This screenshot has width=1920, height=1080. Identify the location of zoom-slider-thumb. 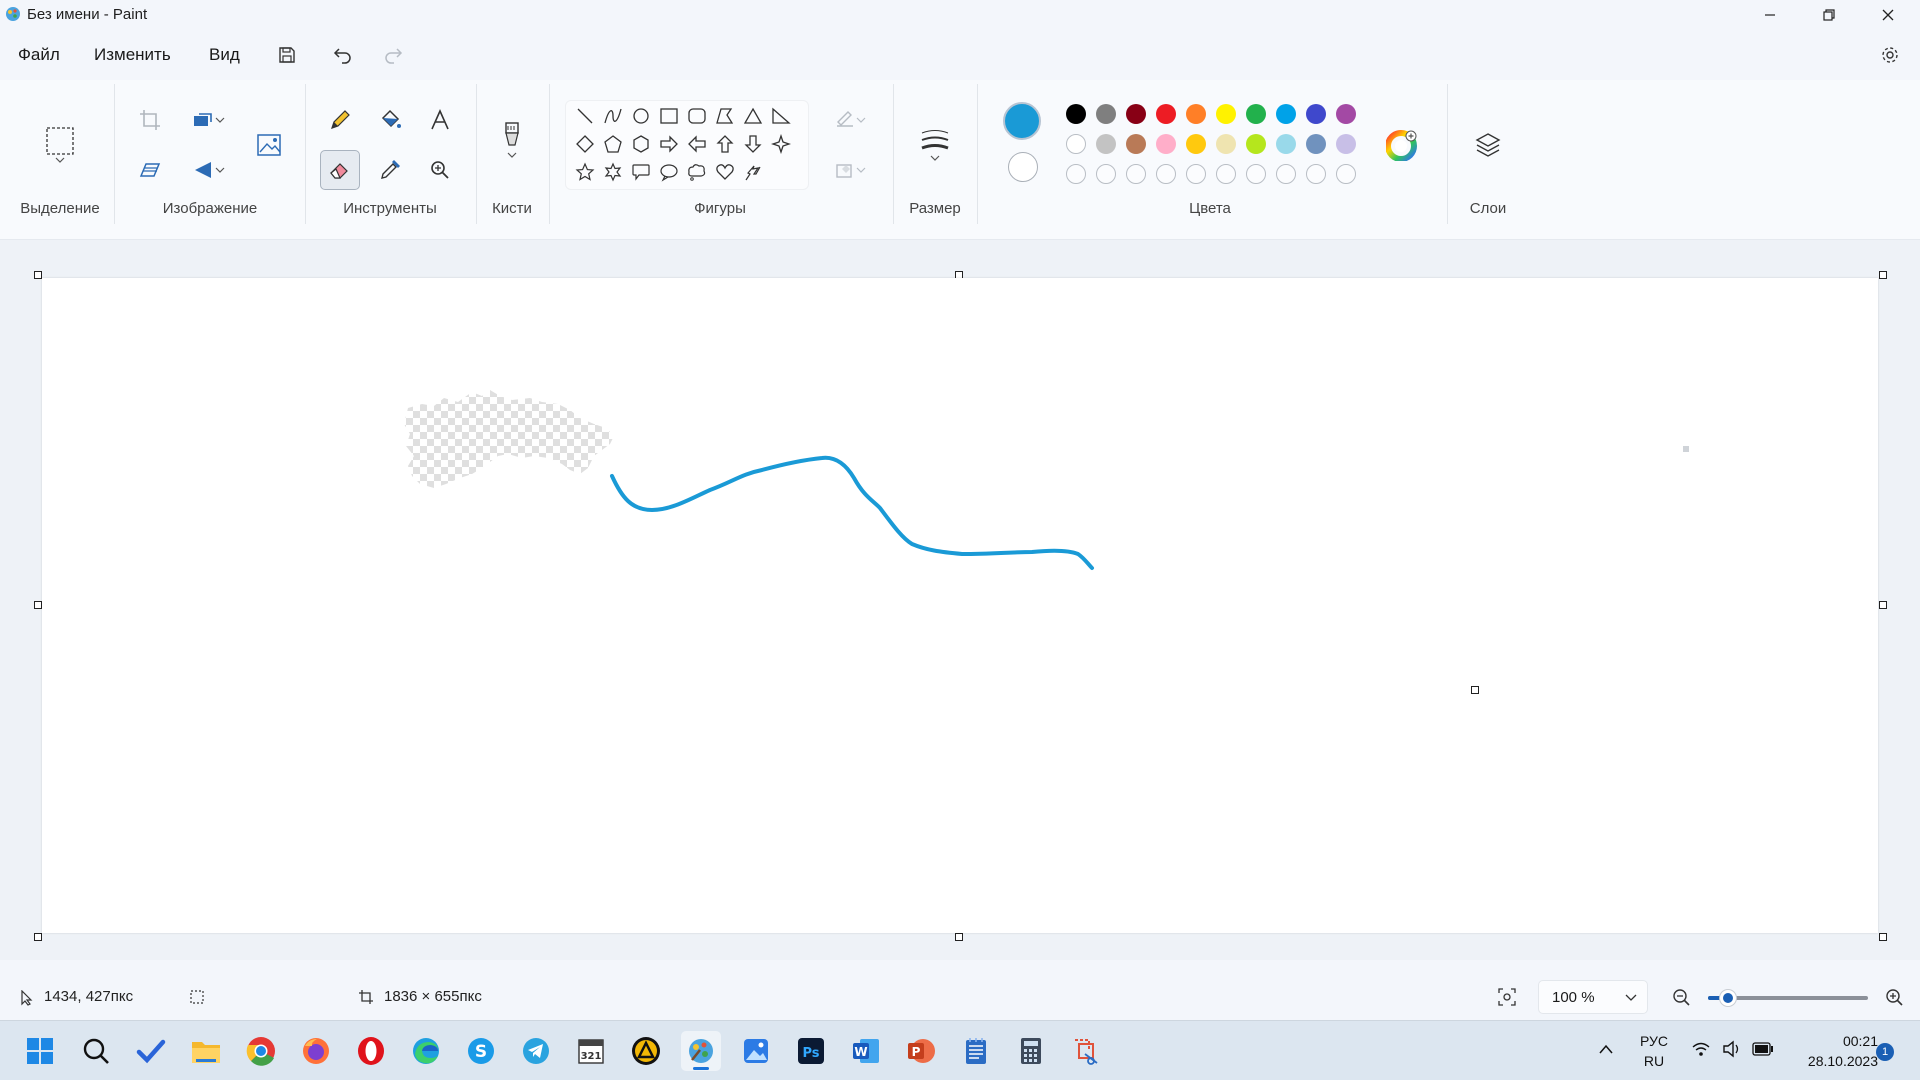
(1728, 998).